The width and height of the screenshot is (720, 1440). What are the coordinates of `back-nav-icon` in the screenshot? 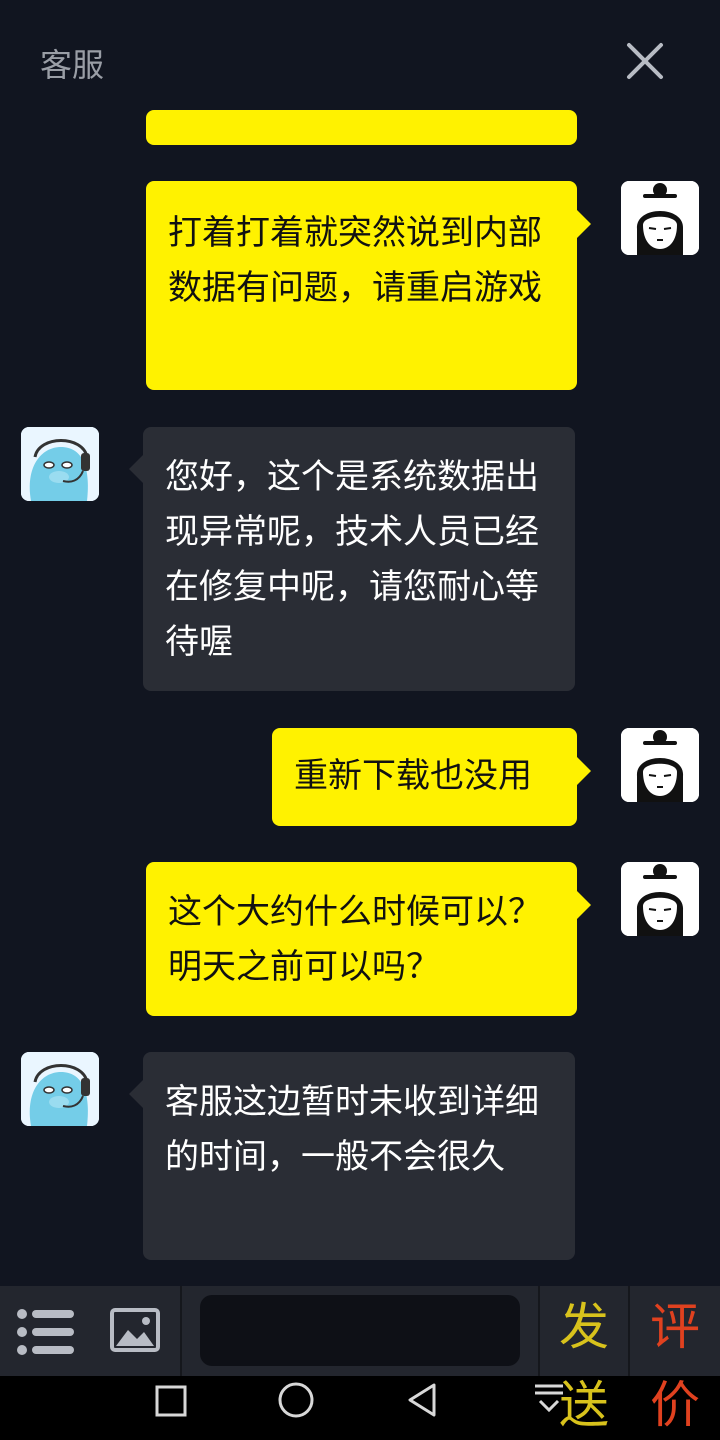 It's located at (422, 1400).